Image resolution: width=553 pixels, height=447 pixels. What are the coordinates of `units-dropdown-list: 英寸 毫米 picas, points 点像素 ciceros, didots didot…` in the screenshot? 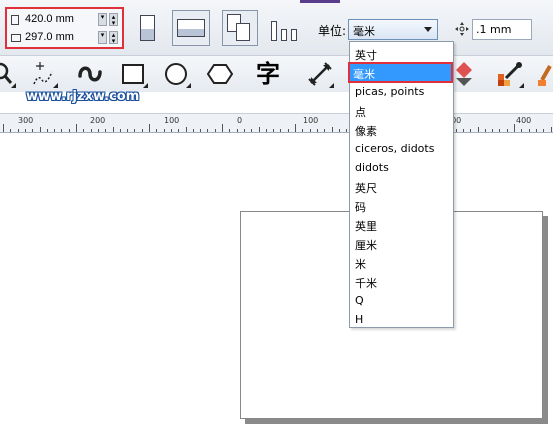 It's located at (401, 185).